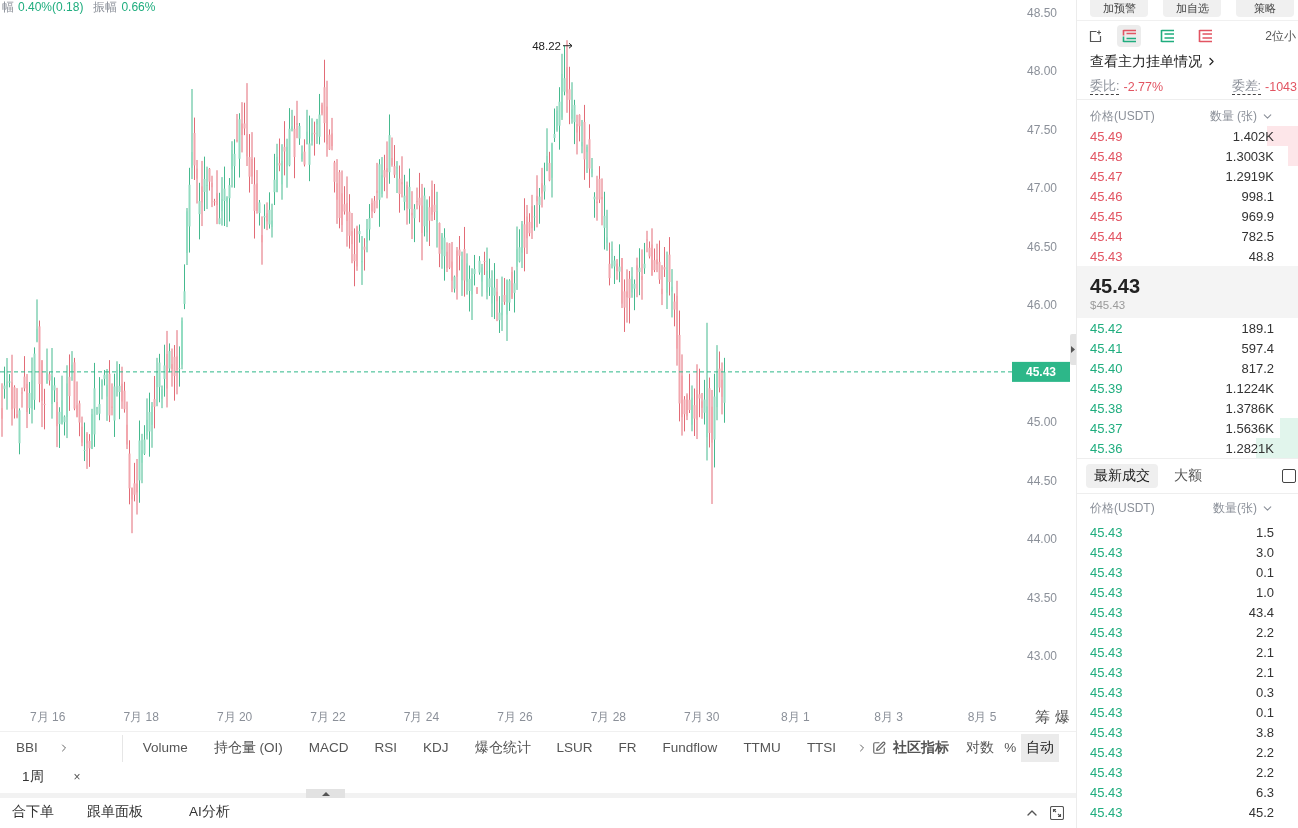 The width and height of the screenshot is (1298, 828). What do you see at coordinates (328, 717) in the screenshot?
I see `date-axis-label: 7月 22` at bounding box center [328, 717].